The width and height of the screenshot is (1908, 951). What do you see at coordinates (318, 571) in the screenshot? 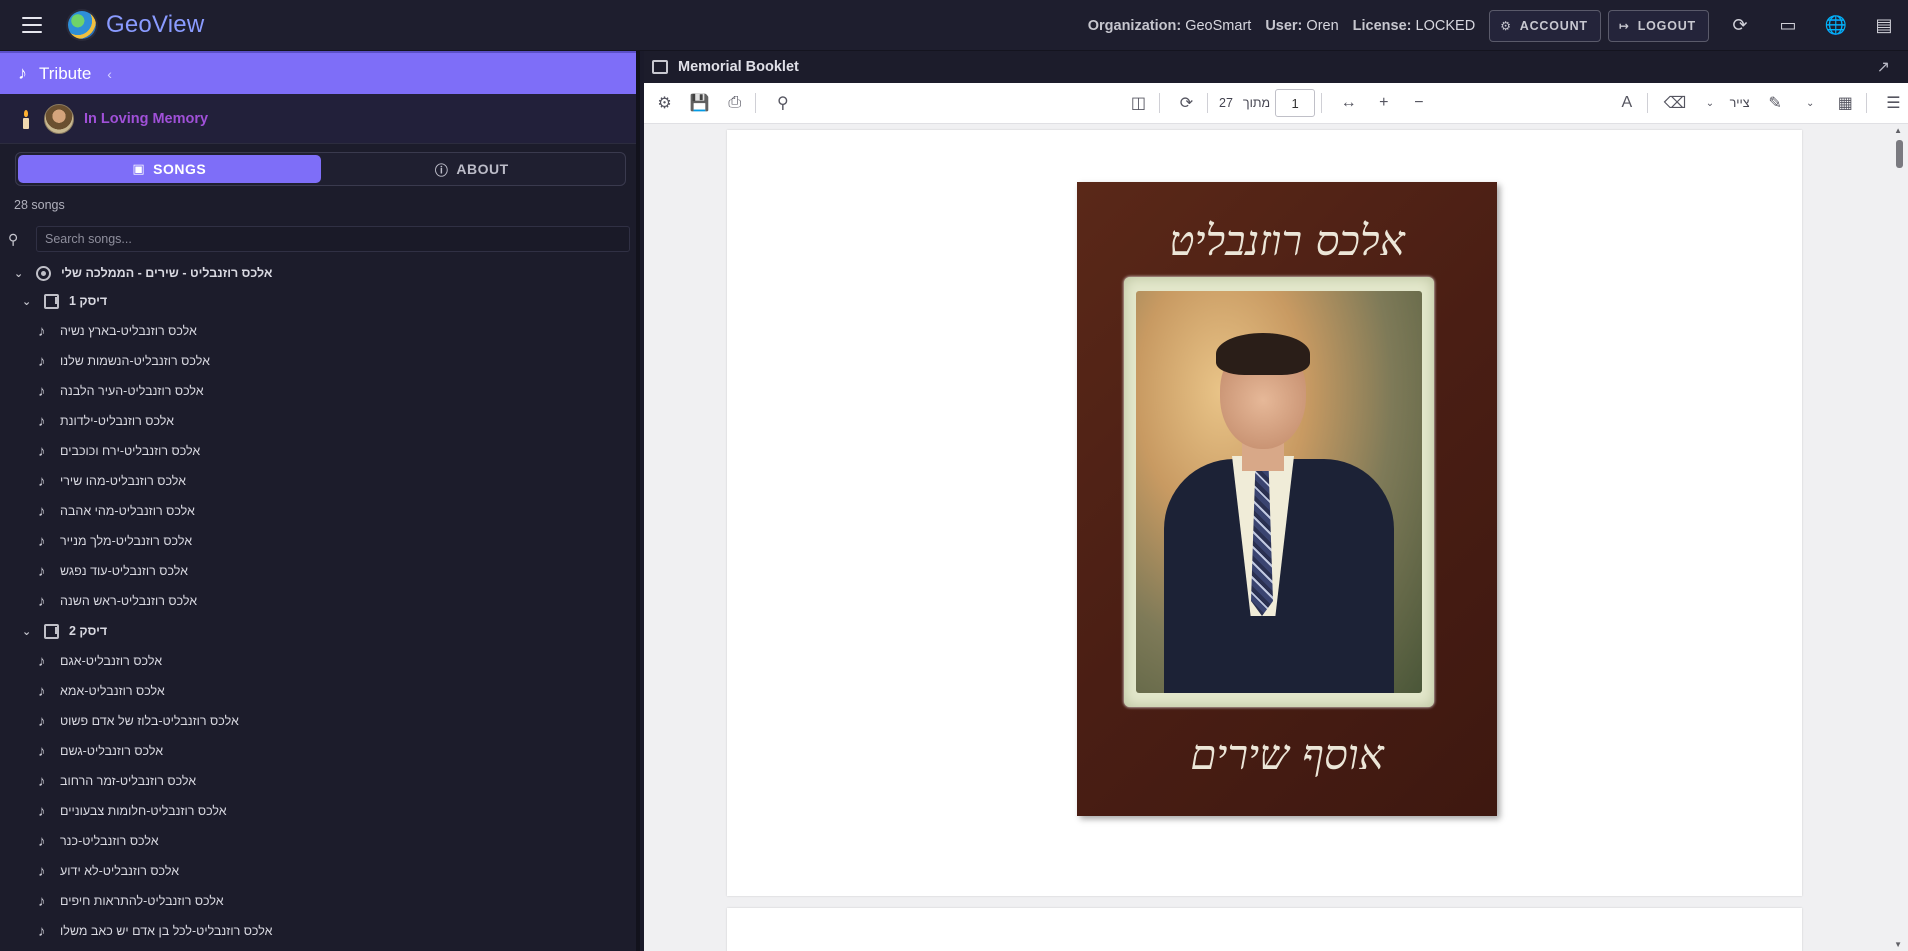
I see `song-item: ♪ אלכס רוזנבליט-עוד נפגש` at bounding box center [318, 571].